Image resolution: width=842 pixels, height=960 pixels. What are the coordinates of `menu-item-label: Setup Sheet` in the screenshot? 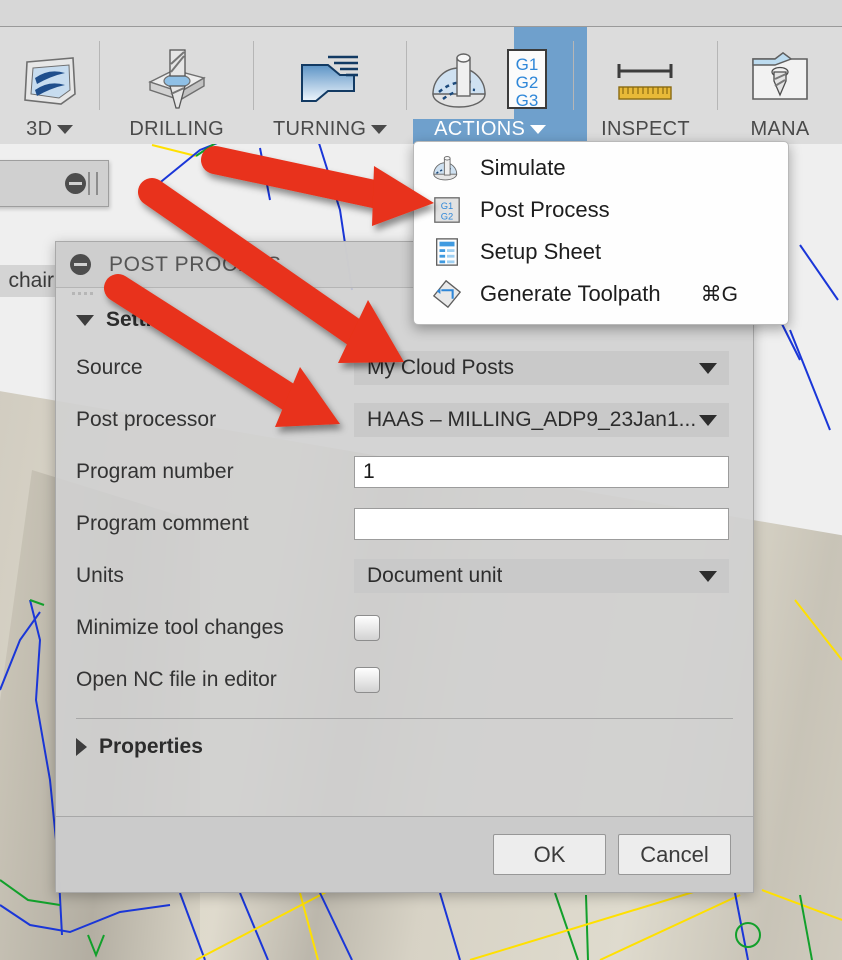 It's located at (541, 251).